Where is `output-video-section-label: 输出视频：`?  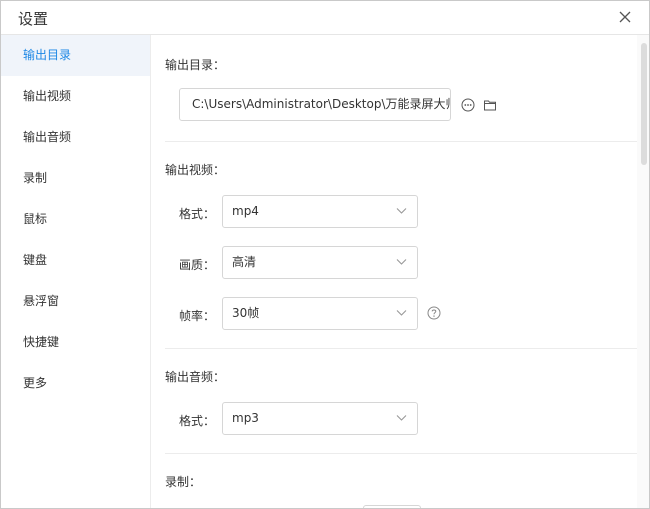
output-video-section-label: 输出视频： is located at coordinates (195, 170).